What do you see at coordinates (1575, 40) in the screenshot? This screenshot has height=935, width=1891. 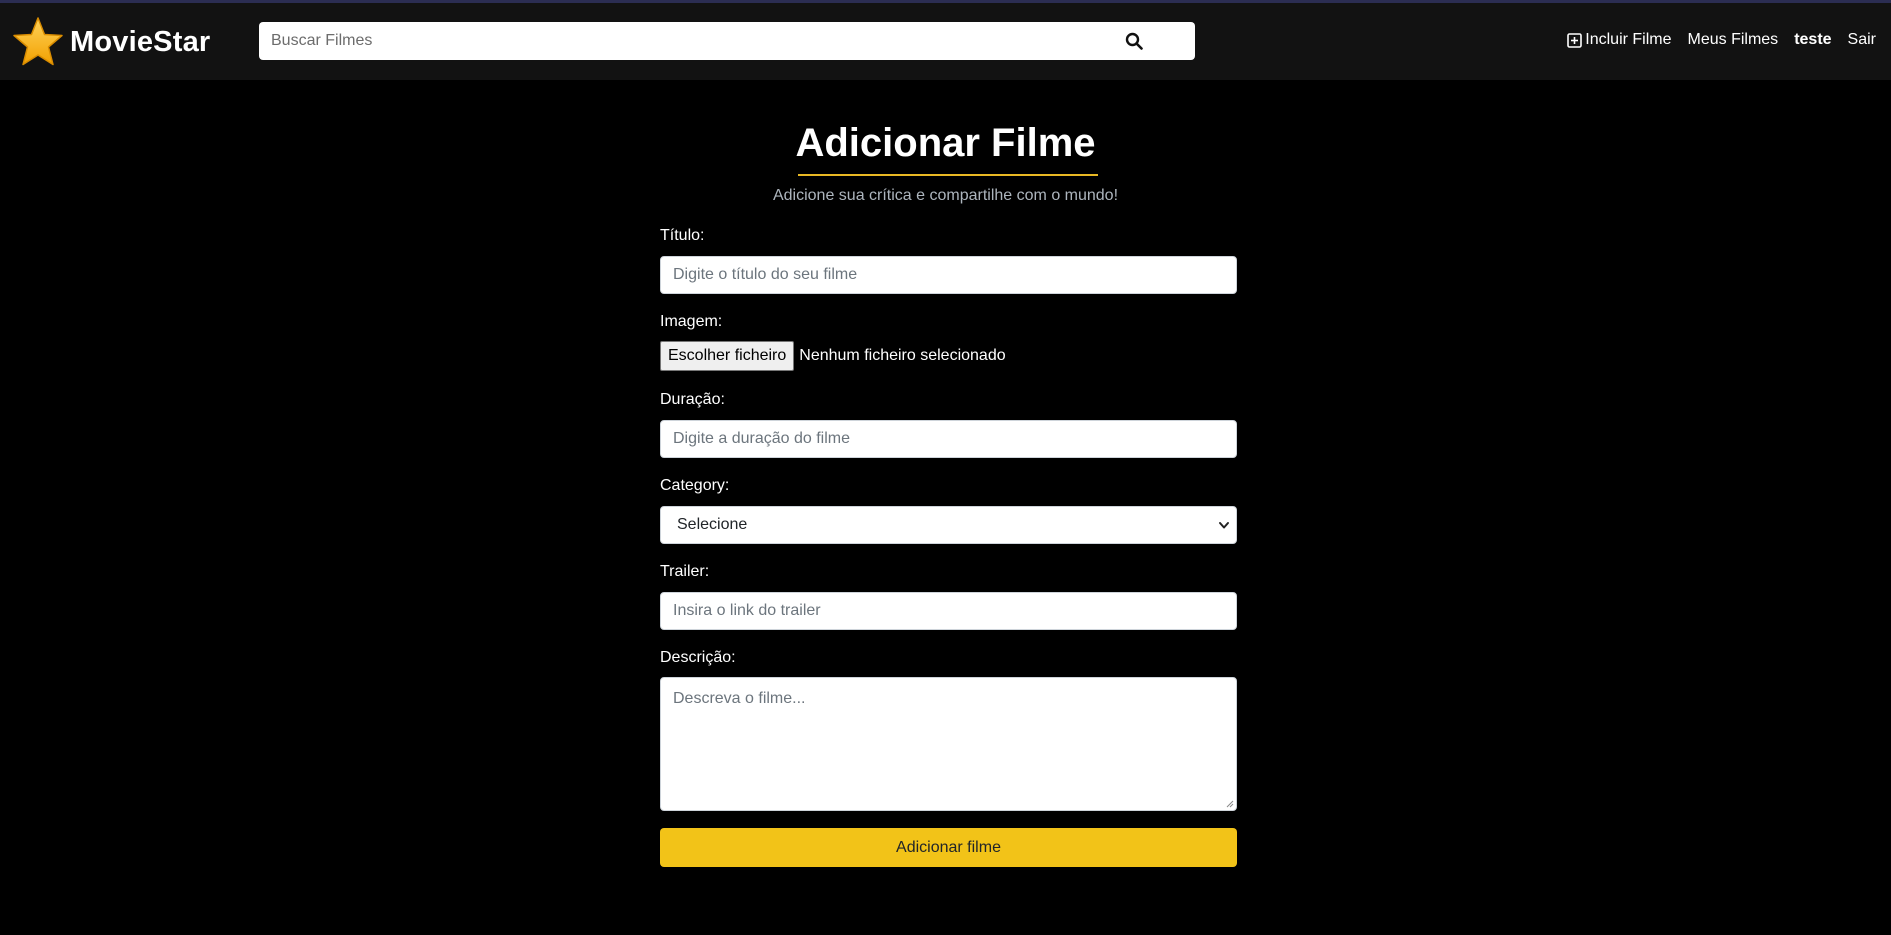 I see `plus-square-icon` at bounding box center [1575, 40].